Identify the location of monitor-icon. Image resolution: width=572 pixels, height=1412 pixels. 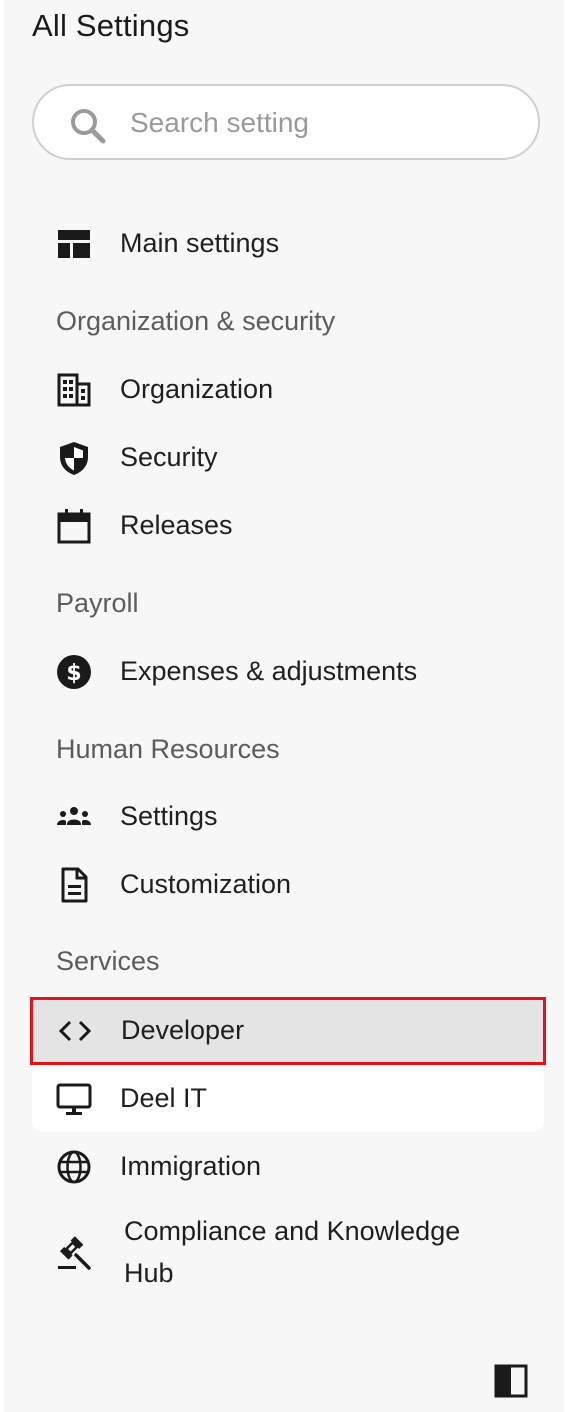
(74, 1099).